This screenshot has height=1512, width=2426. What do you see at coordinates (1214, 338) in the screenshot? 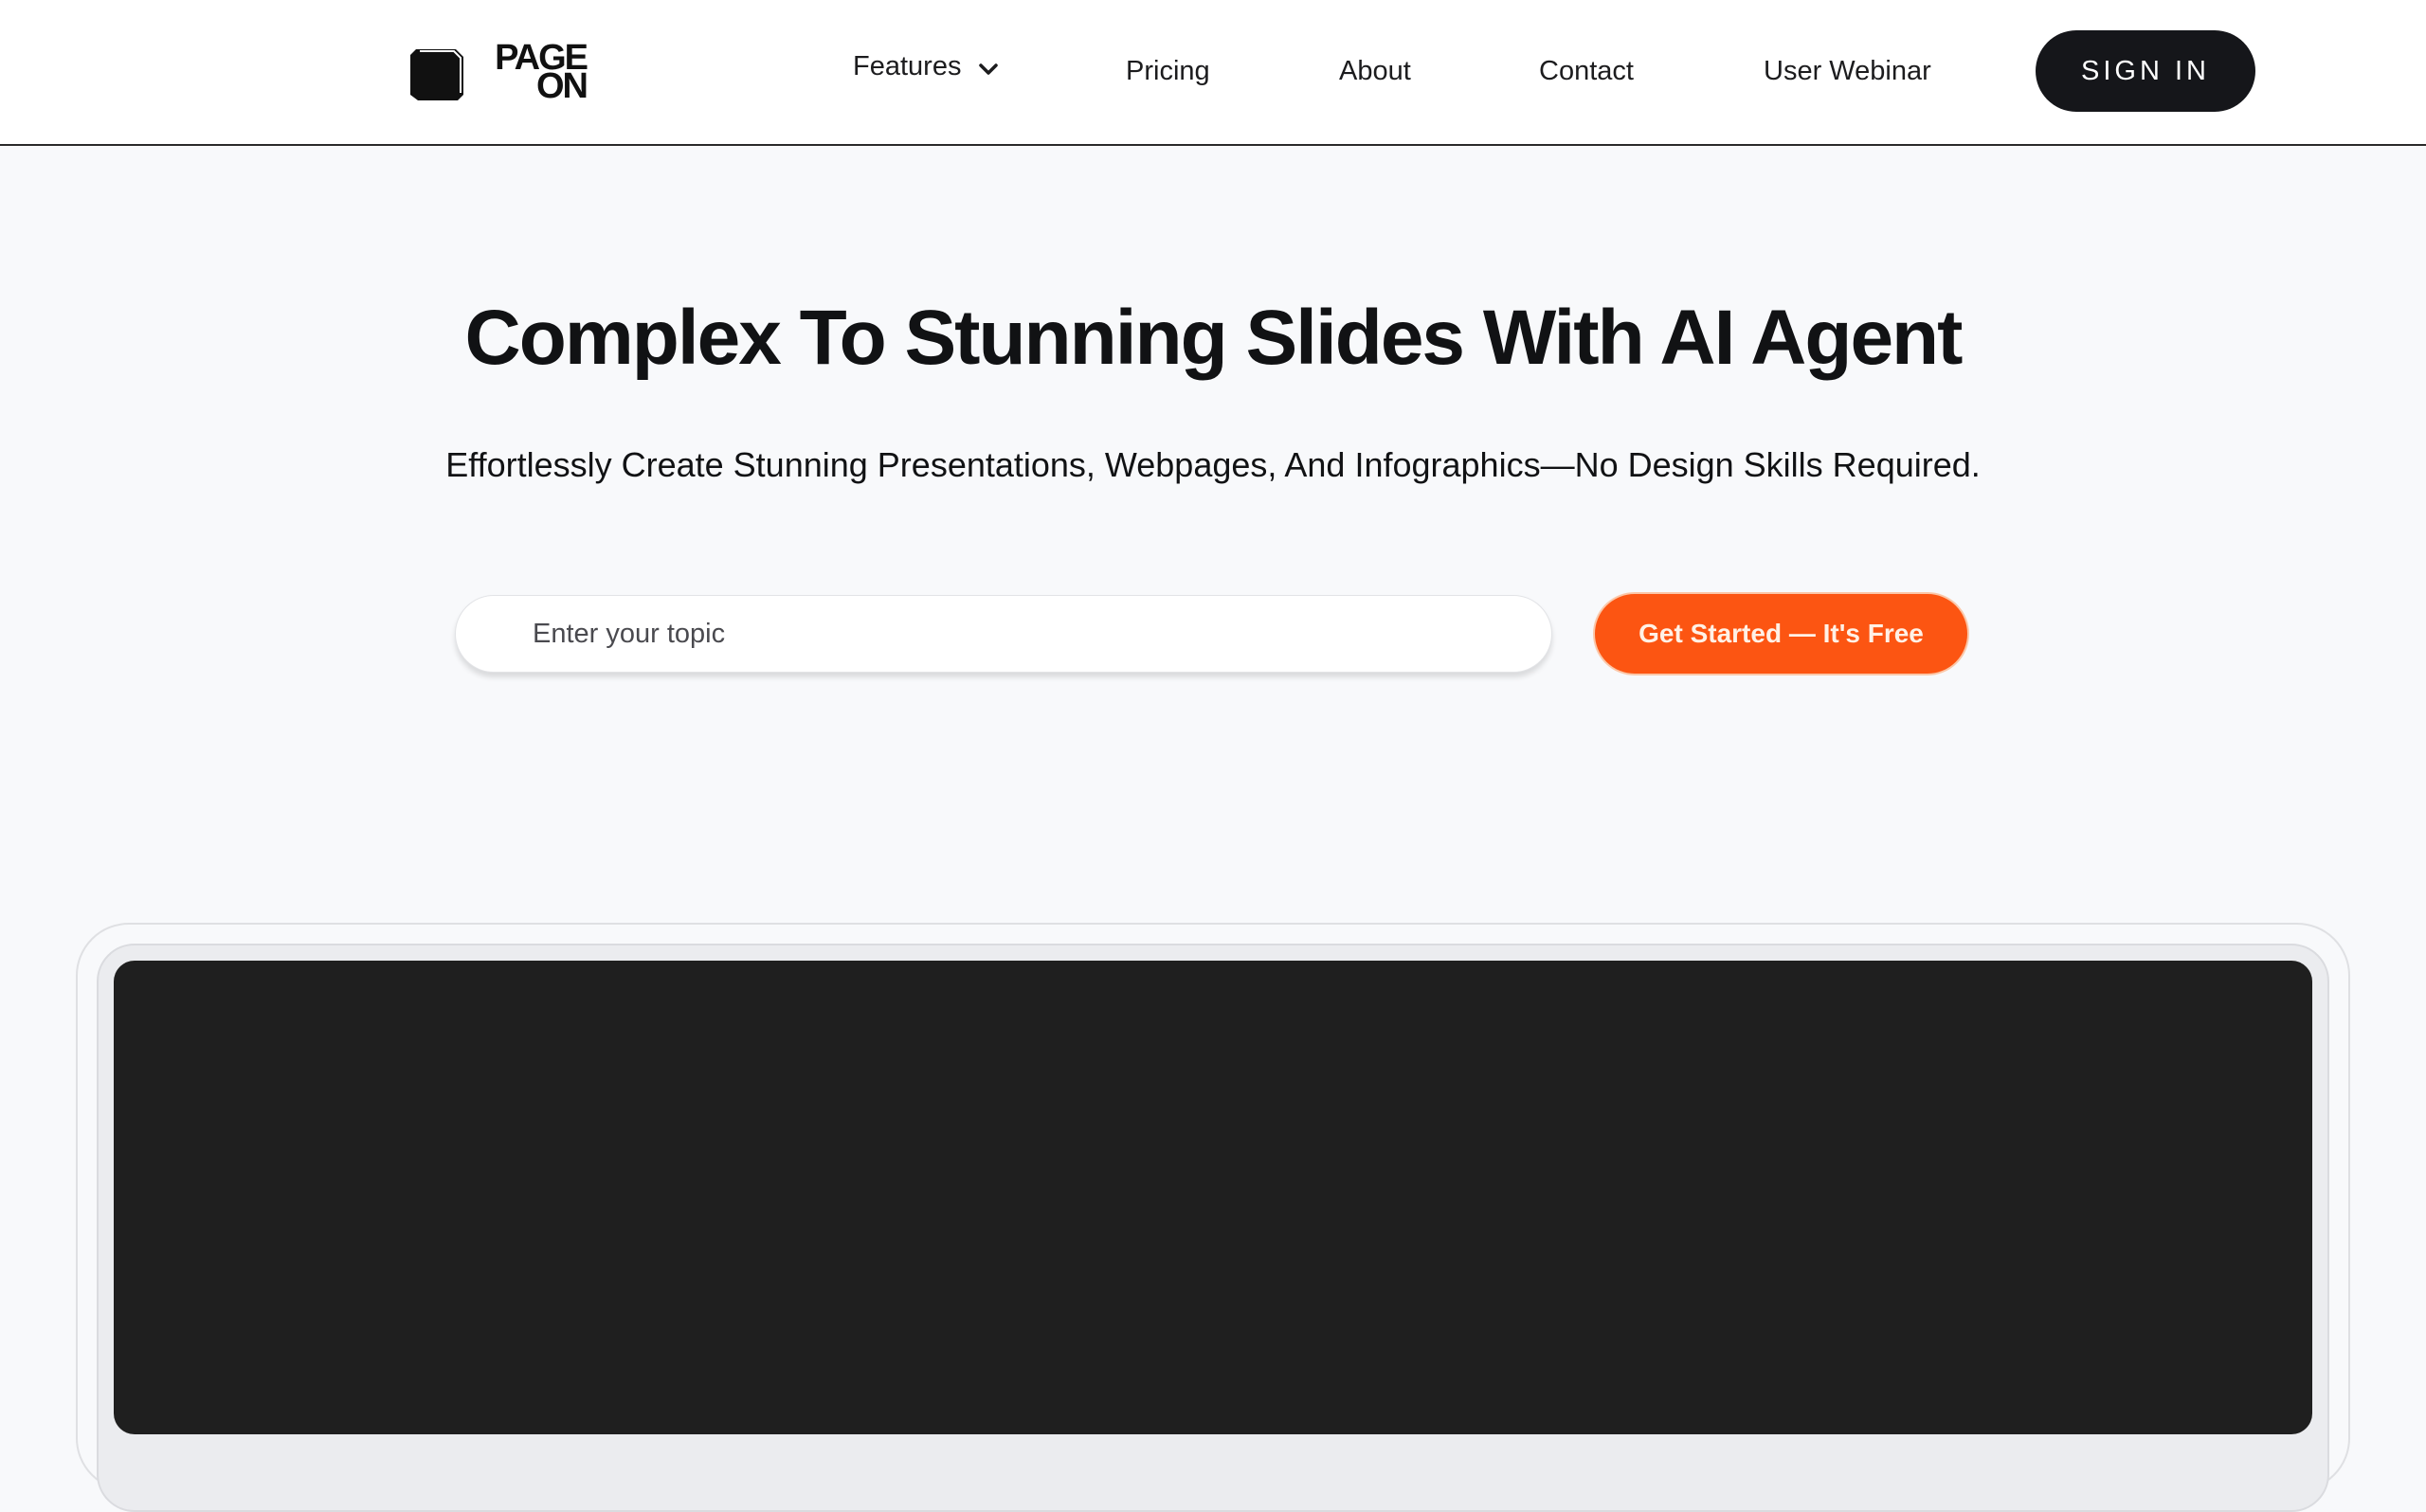
I see `page-title: Complex To Stunning Slides With AI Agent` at bounding box center [1214, 338].